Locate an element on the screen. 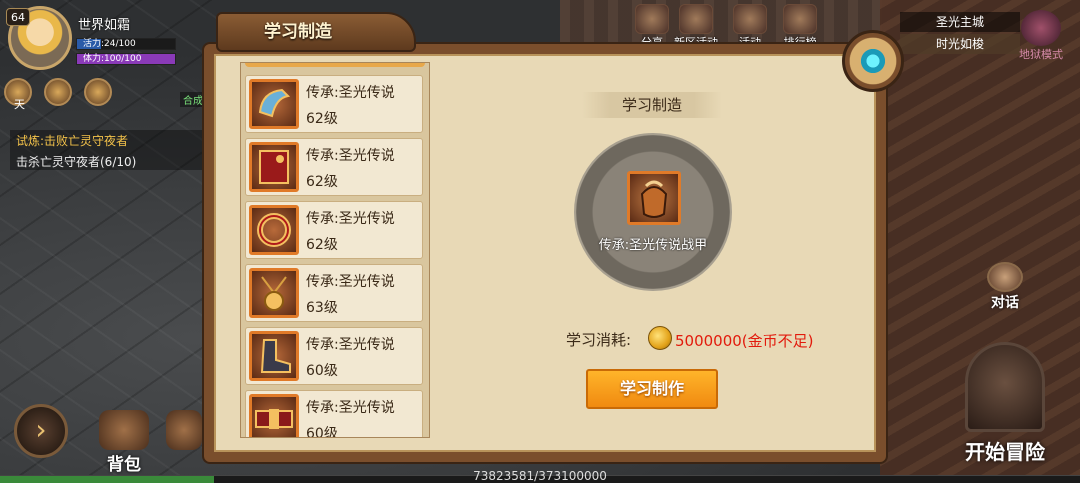  quest-title: 试炼:击败亡灵守夜者 is located at coordinates (72, 141).